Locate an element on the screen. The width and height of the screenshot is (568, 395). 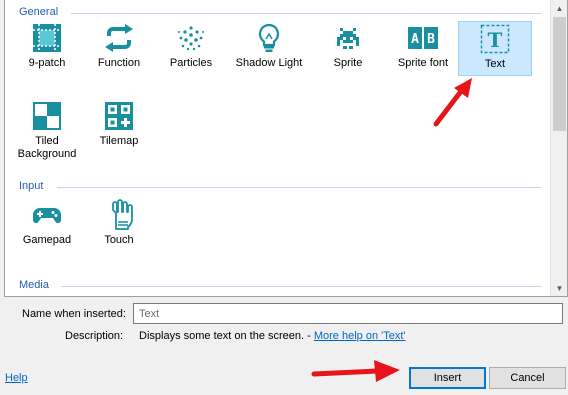
light-bulb-icon is located at coordinates (269, 37).